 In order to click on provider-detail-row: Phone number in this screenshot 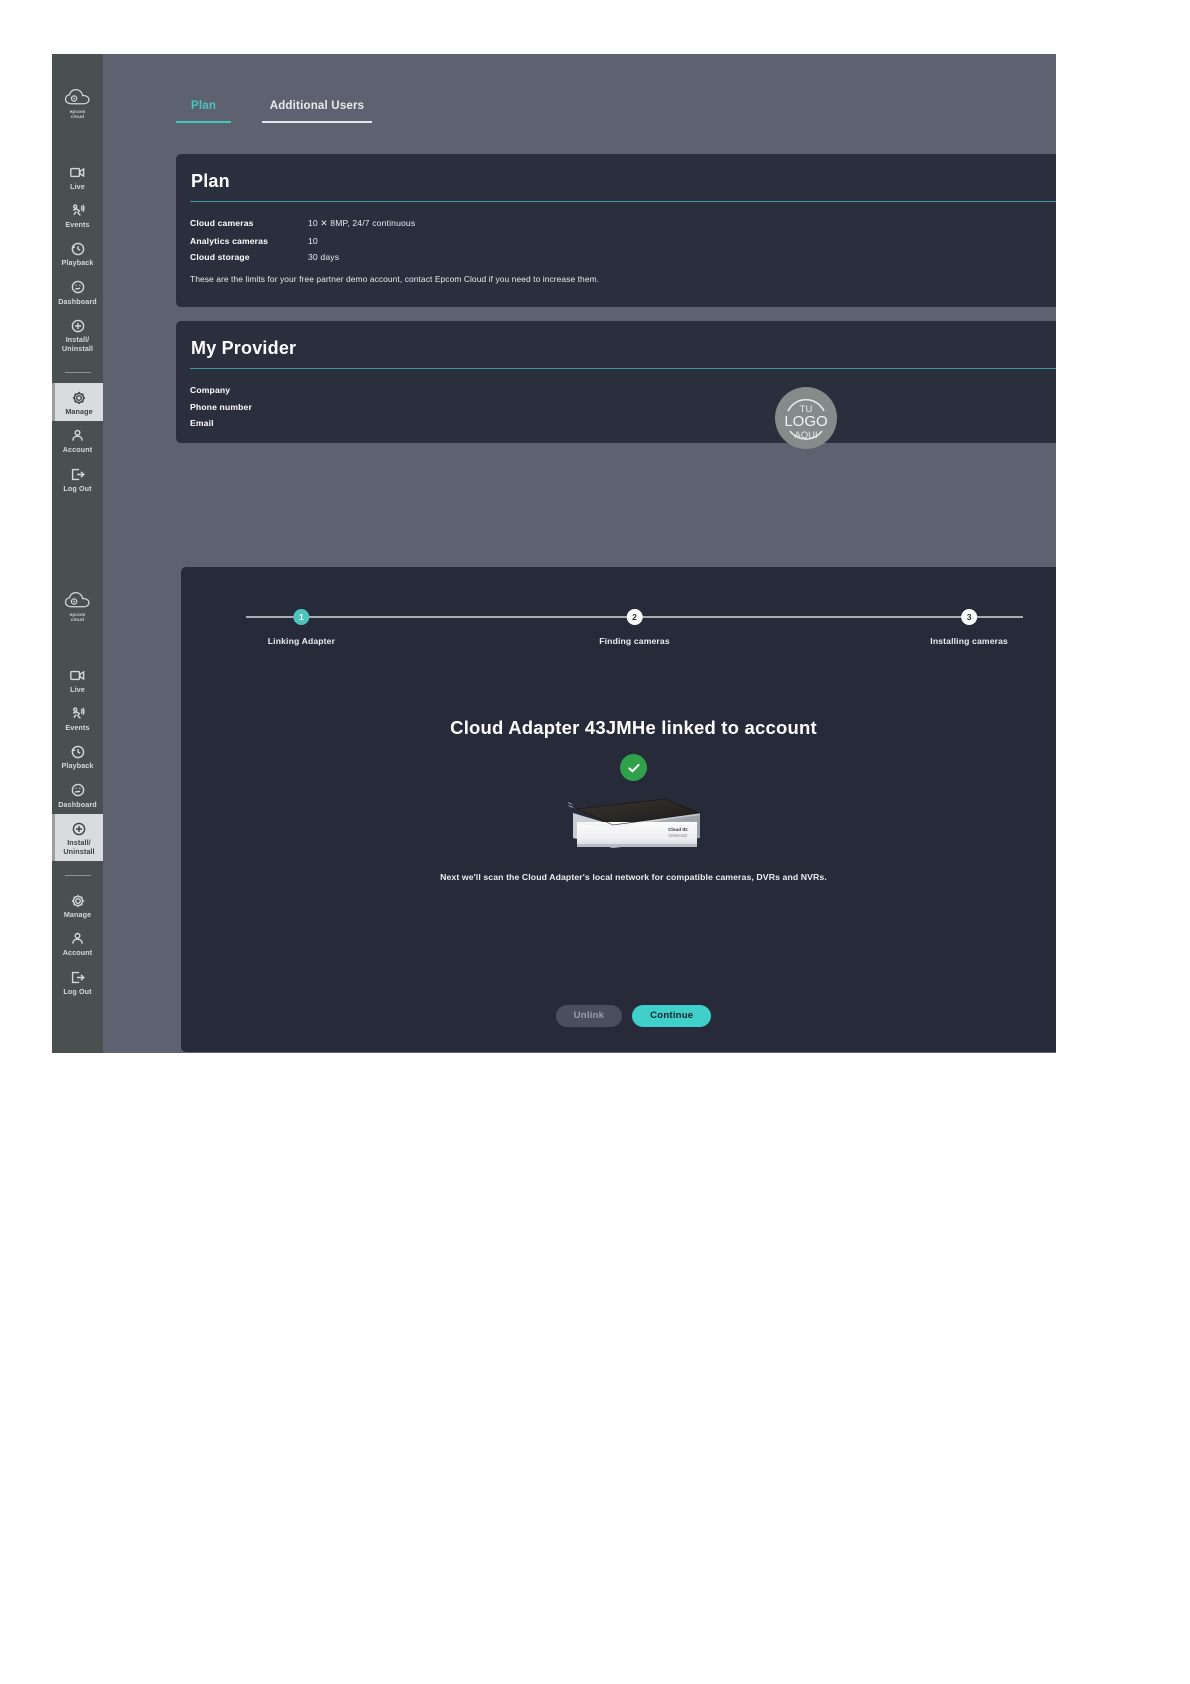, I will do `click(623, 407)`.